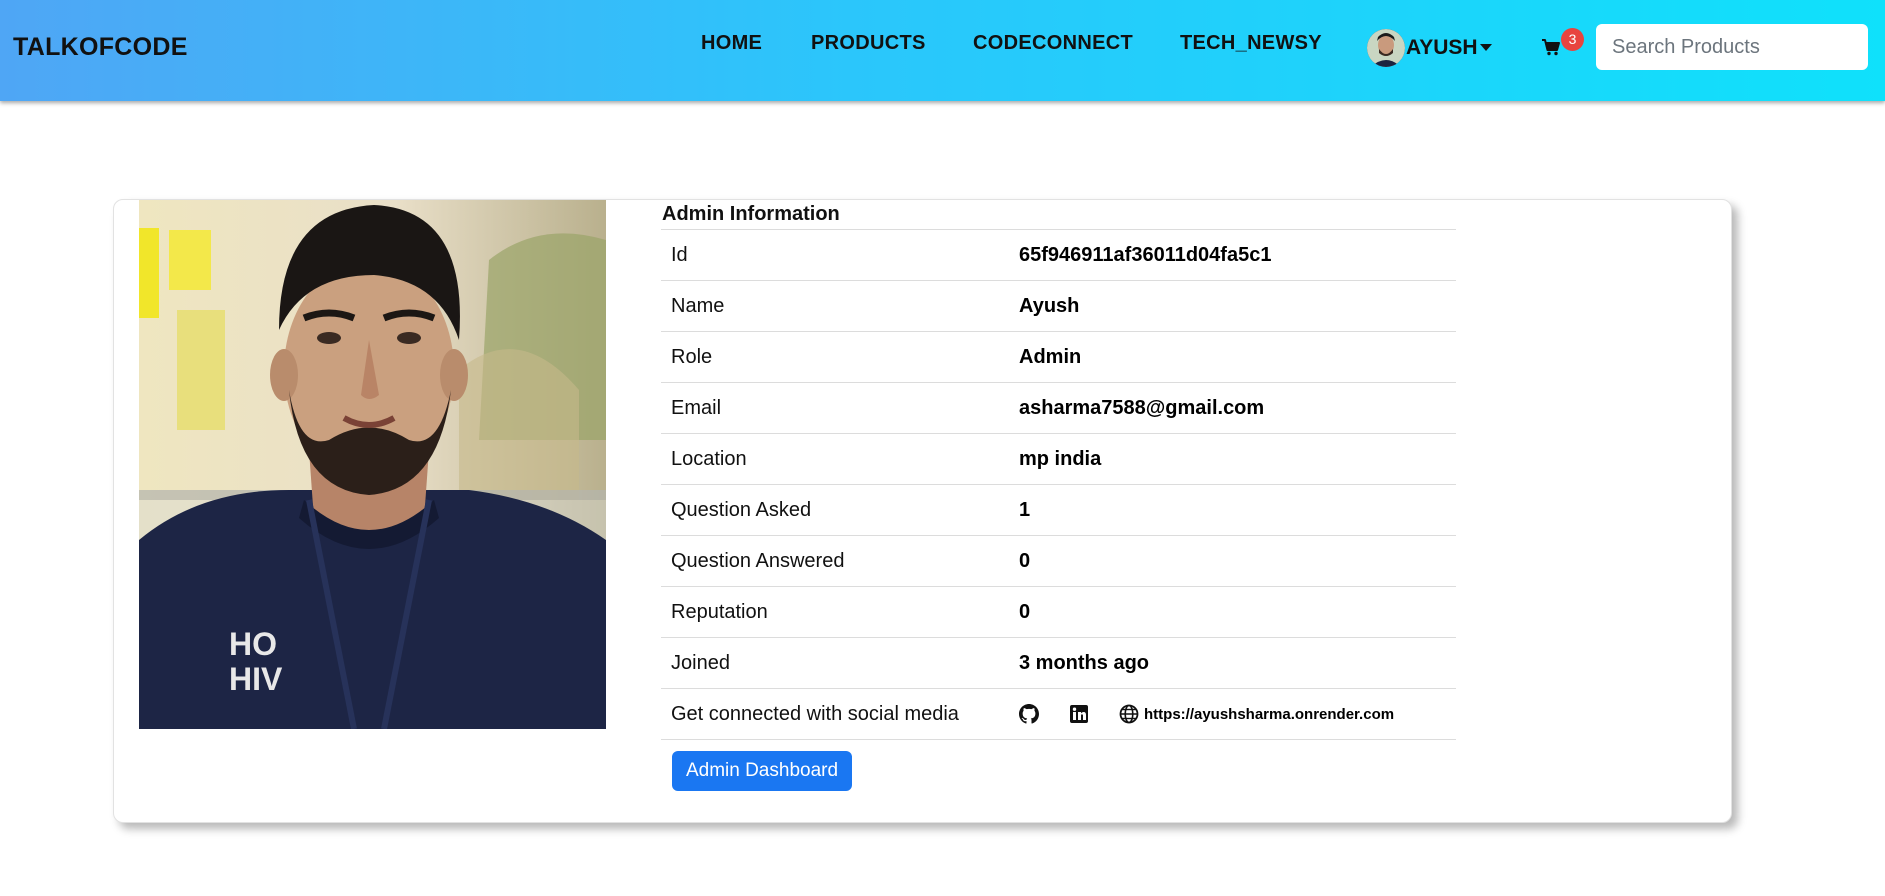  Describe the element at coordinates (256, 679) in the screenshot. I see `svg-text: HIV` at that location.